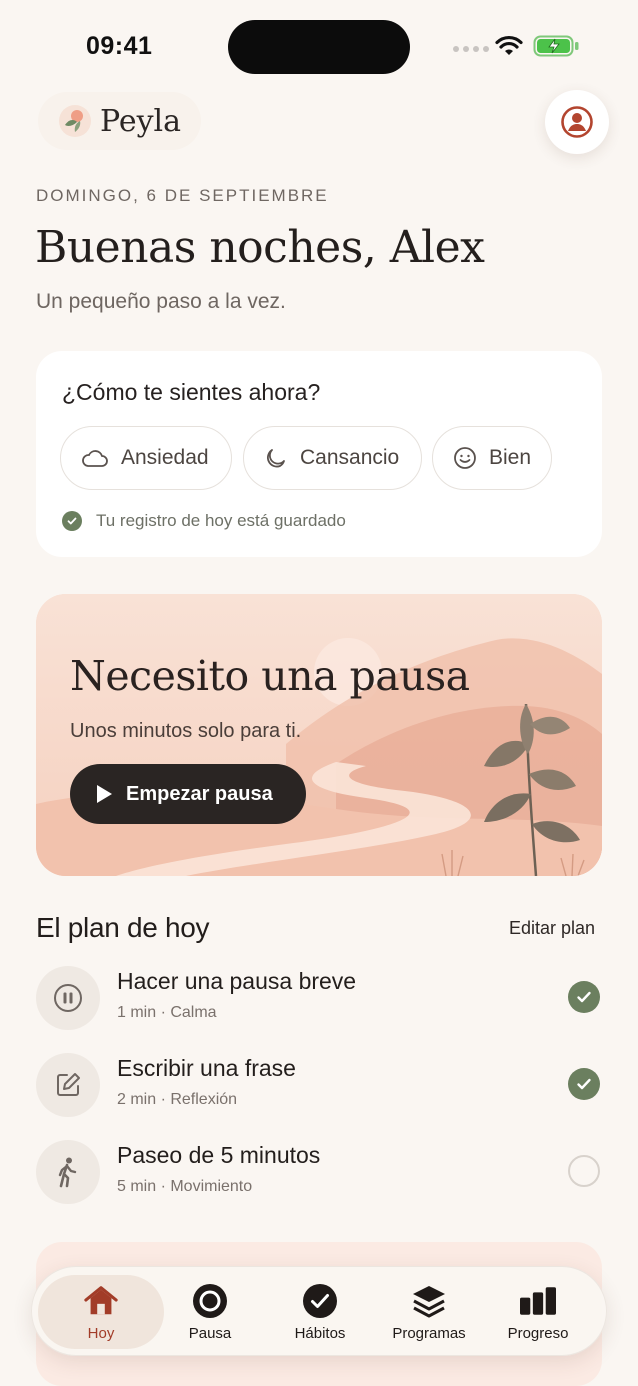 This screenshot has height=1386, width=638. Describe the element at coordinates (75, 121) in the screenshot. I see `peyla-logo-icon` at that location.